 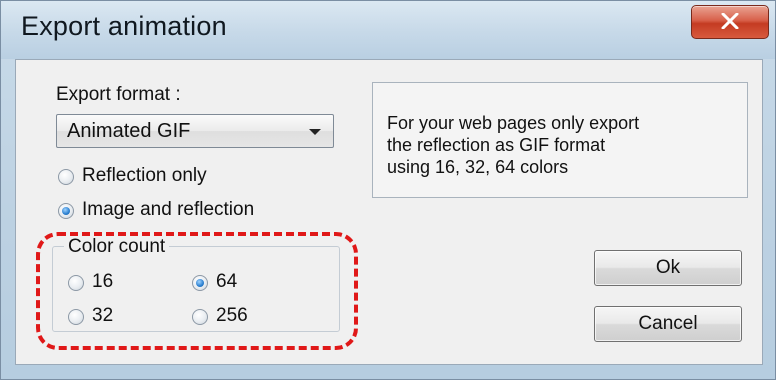 I want to click on close-icon, so click(x=730, y=21).